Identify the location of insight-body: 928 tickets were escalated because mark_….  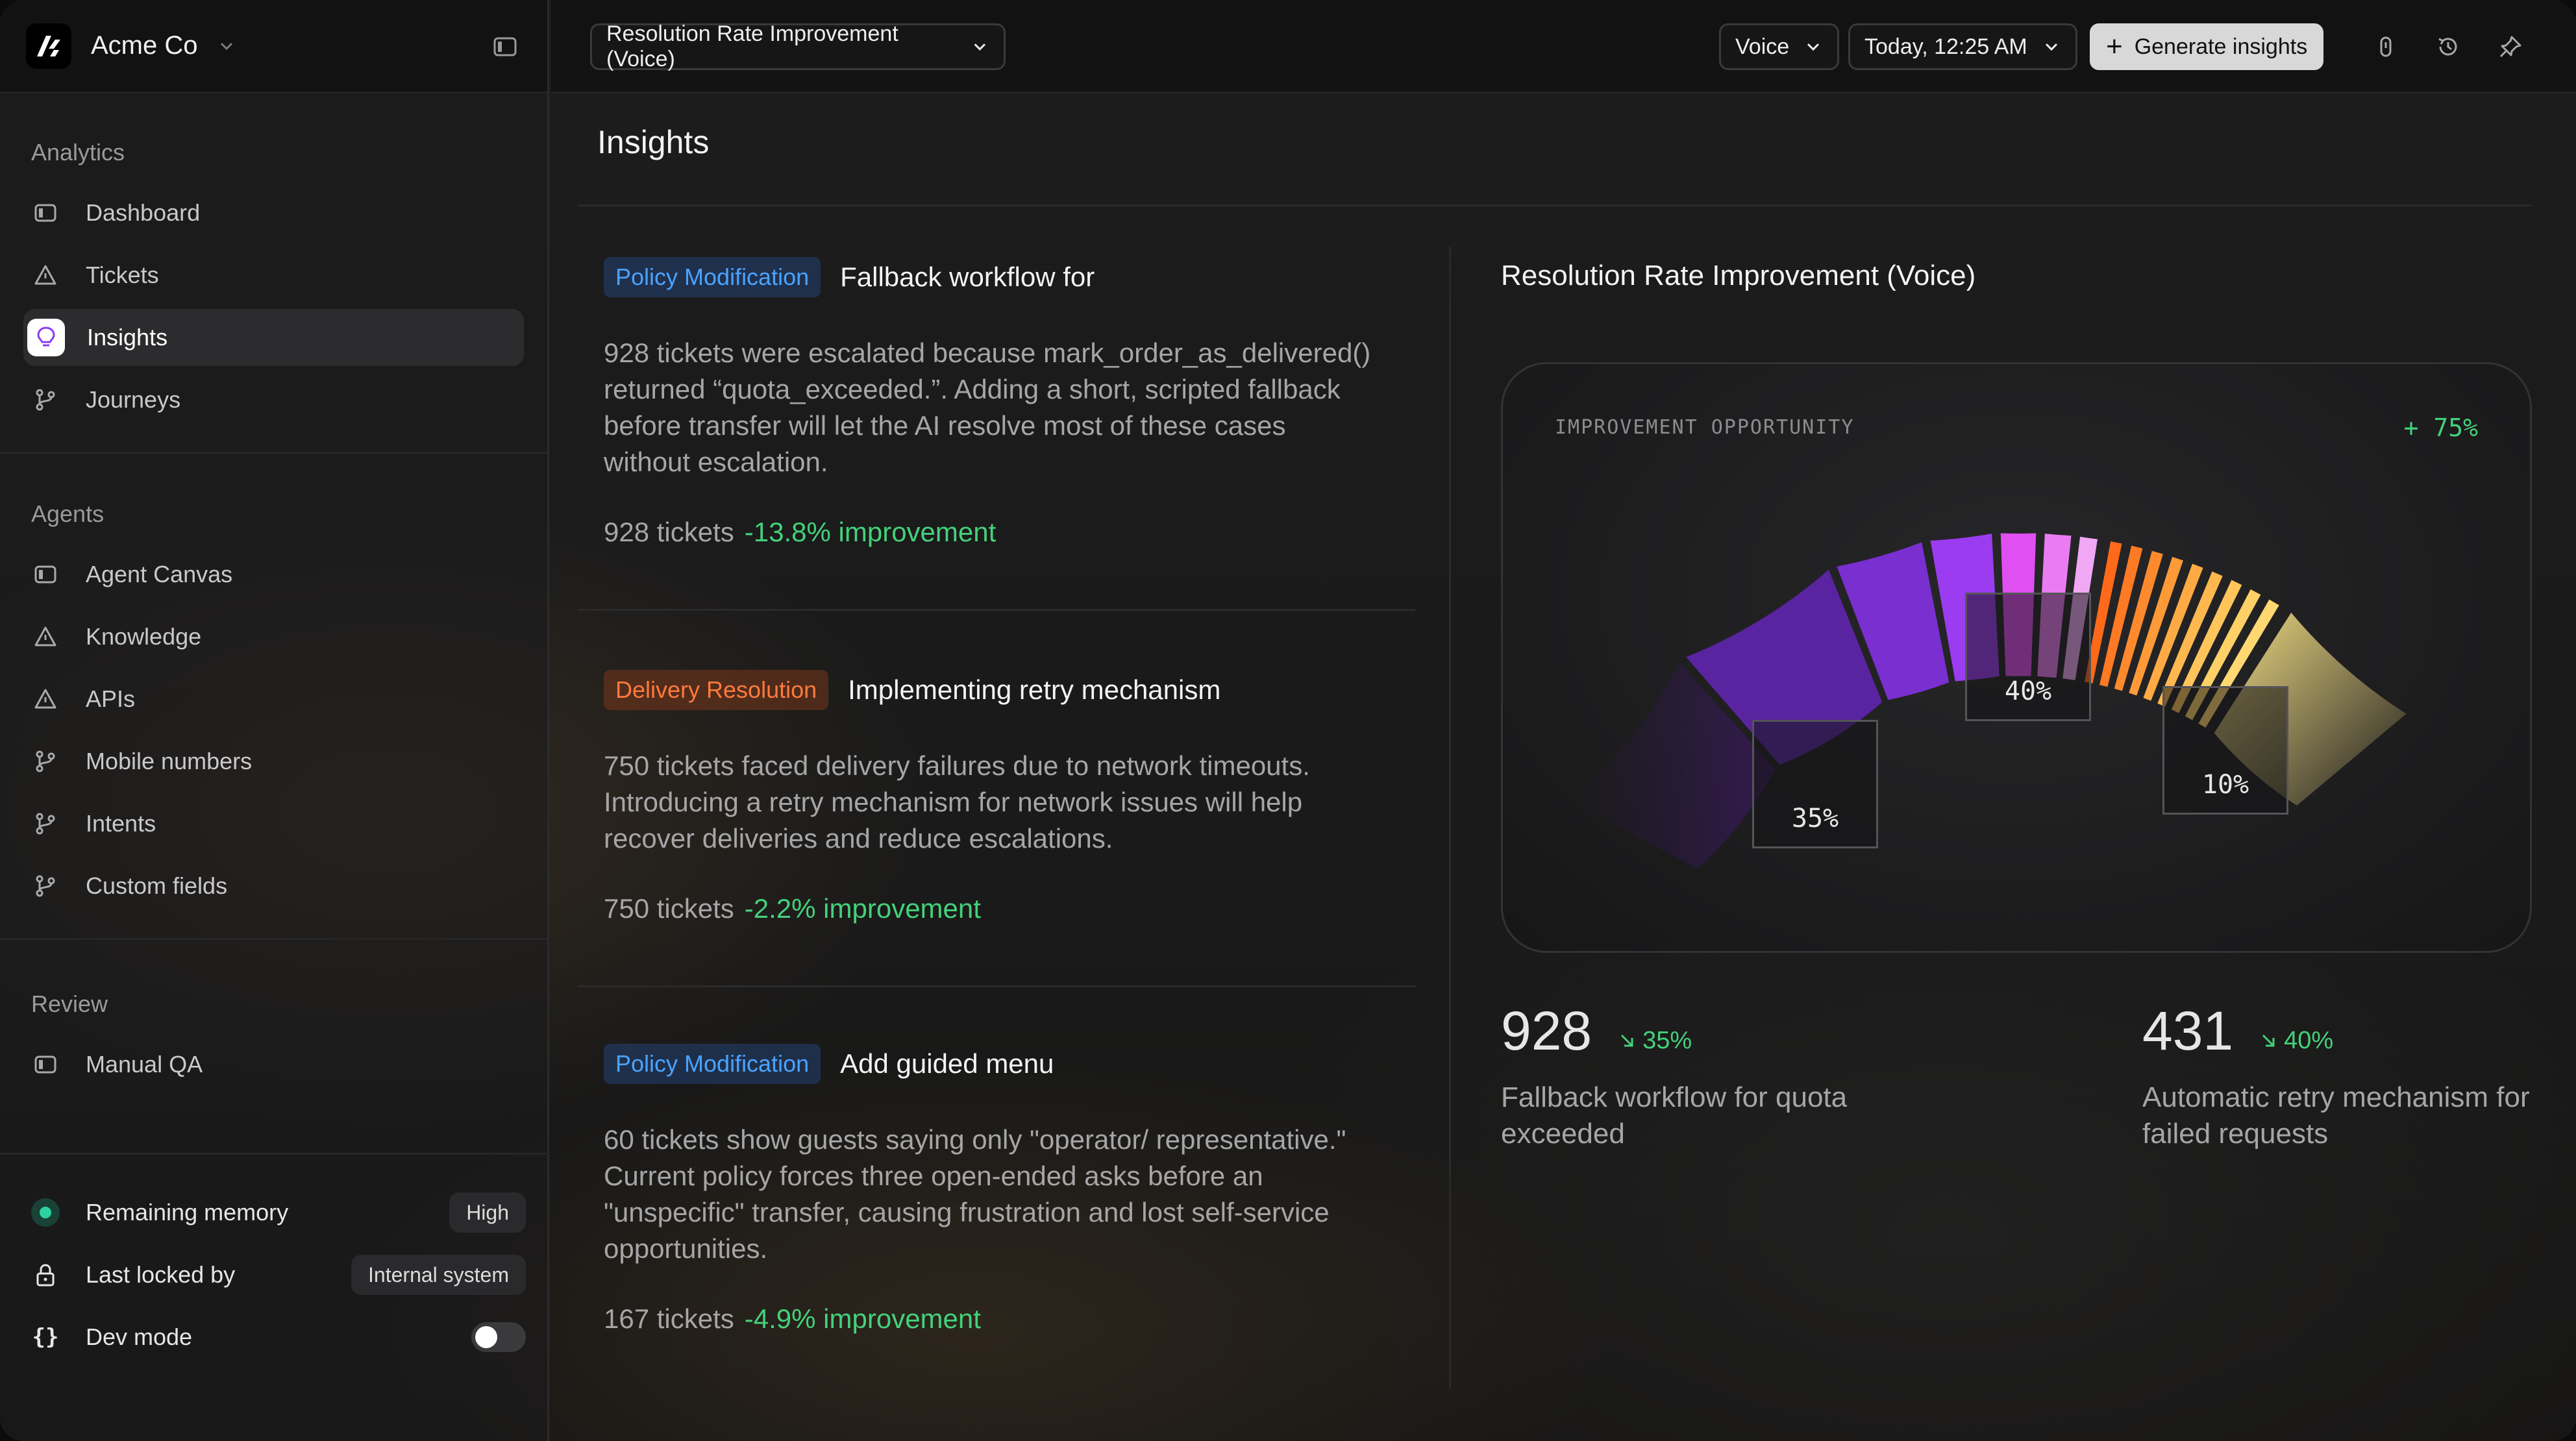
(987, 408).